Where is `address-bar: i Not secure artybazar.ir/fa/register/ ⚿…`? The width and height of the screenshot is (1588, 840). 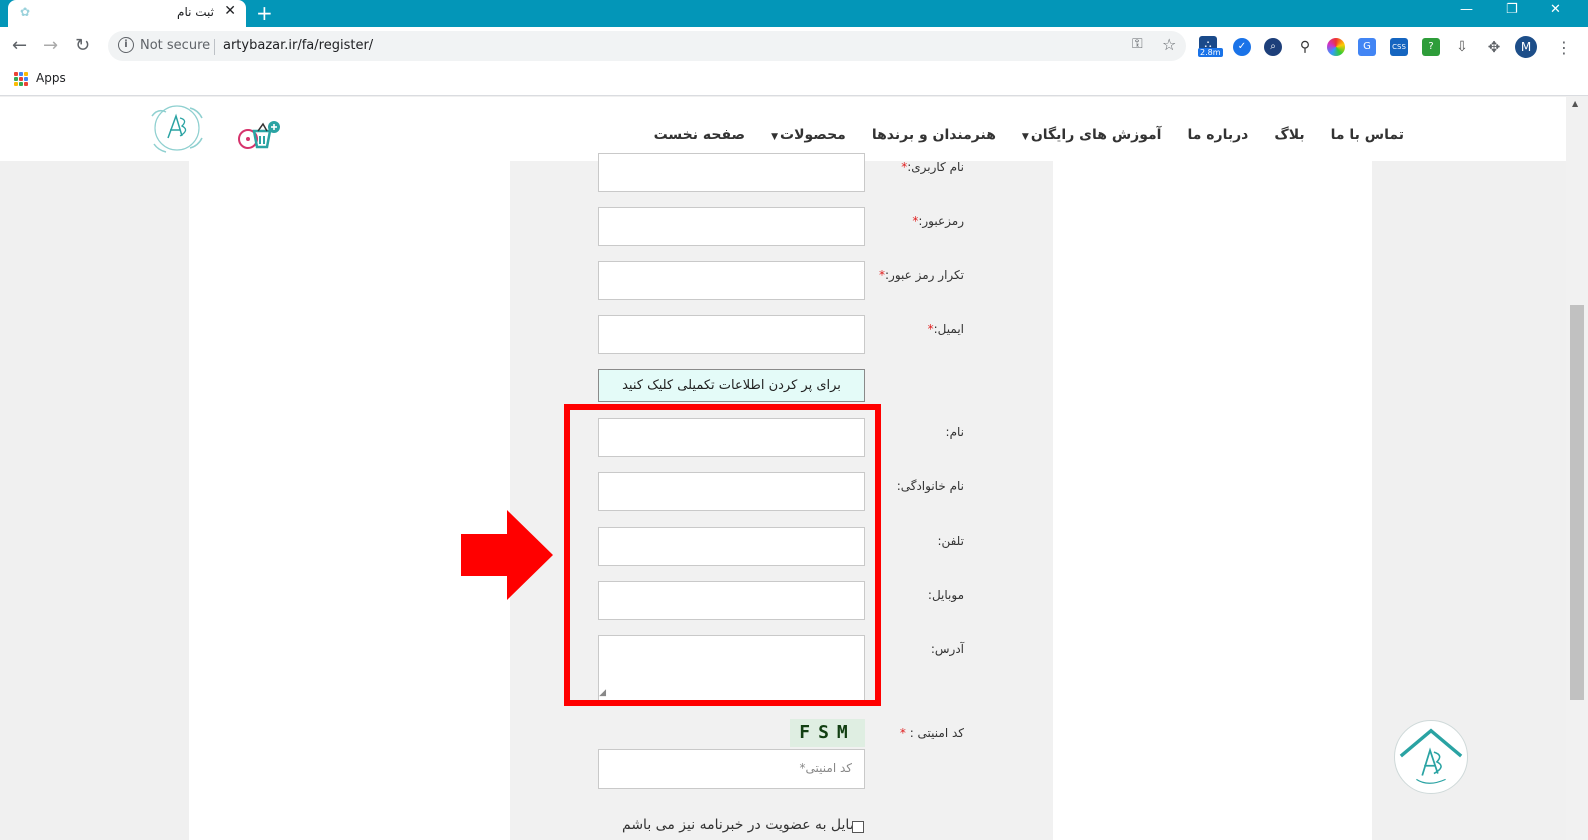
address-bar: i Not secure artybazar.ir/fa/register/ ⚿… is located at coordinates (647, 46).